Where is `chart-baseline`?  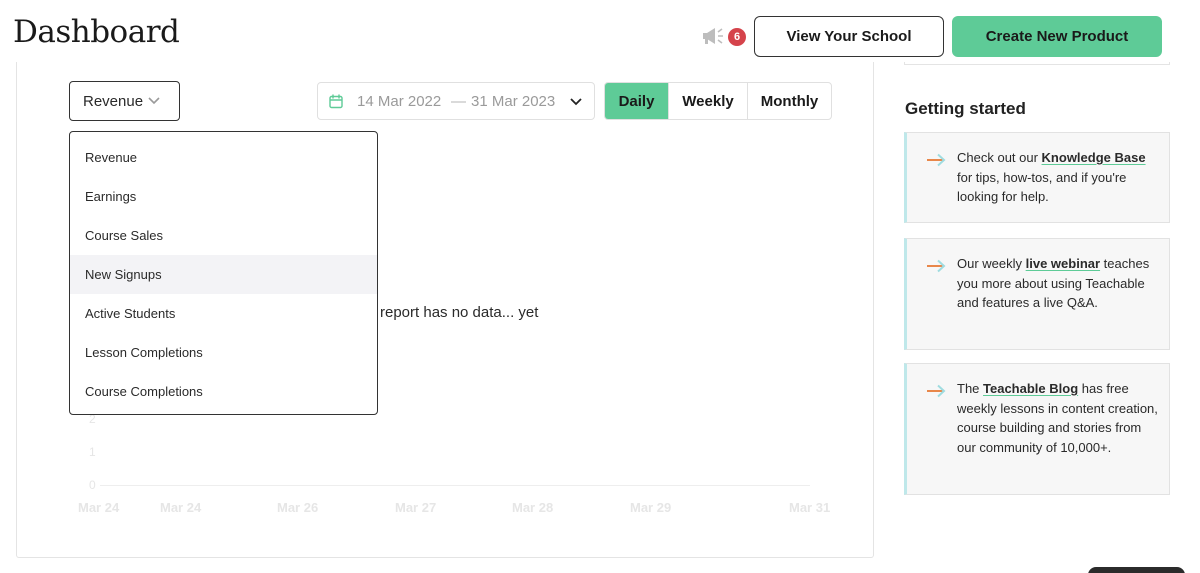
chart-baseline is located at coordinates (455, 485).